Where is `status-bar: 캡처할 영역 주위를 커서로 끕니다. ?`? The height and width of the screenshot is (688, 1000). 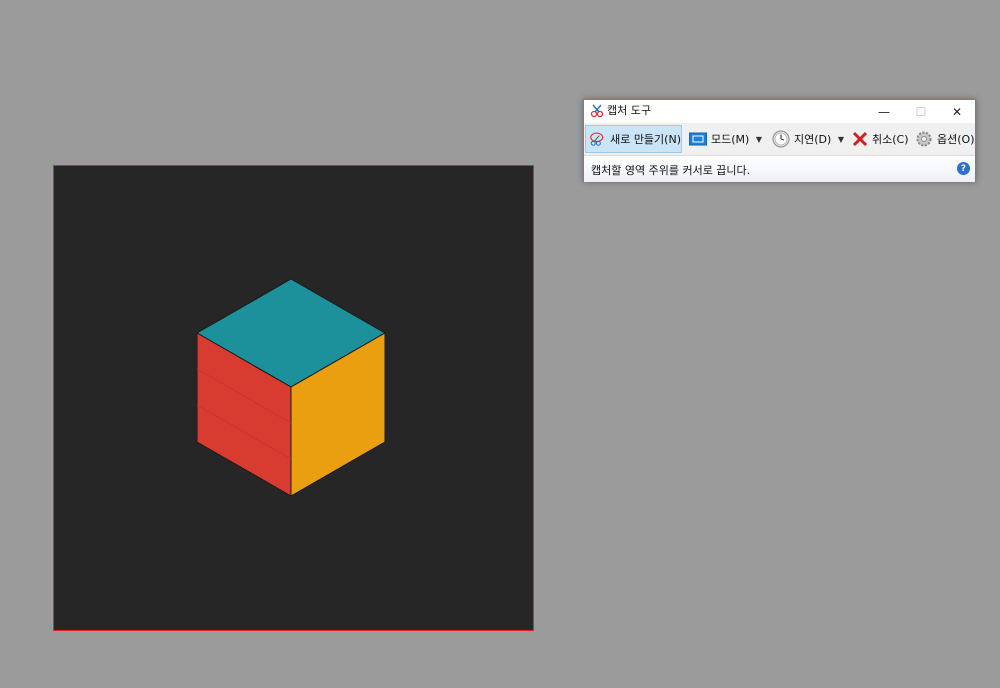
status-bar: 캡처할 영역 주위를 커서로 끕니다. ? is located at coordinates (779, 168).